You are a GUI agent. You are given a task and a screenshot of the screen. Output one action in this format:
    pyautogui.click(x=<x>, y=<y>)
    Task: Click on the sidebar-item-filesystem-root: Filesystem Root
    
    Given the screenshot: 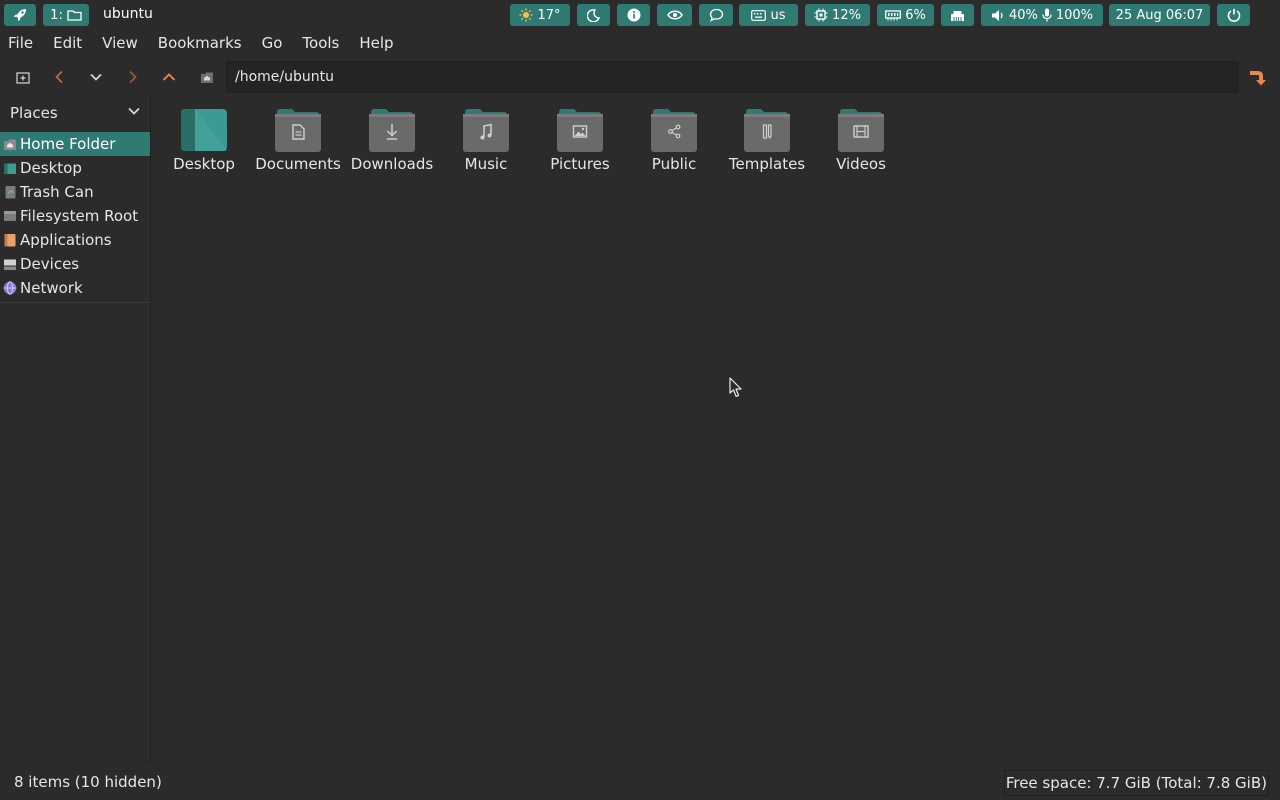 What is the action you would take?
    pyautogui.click(x=75, y=216)
    